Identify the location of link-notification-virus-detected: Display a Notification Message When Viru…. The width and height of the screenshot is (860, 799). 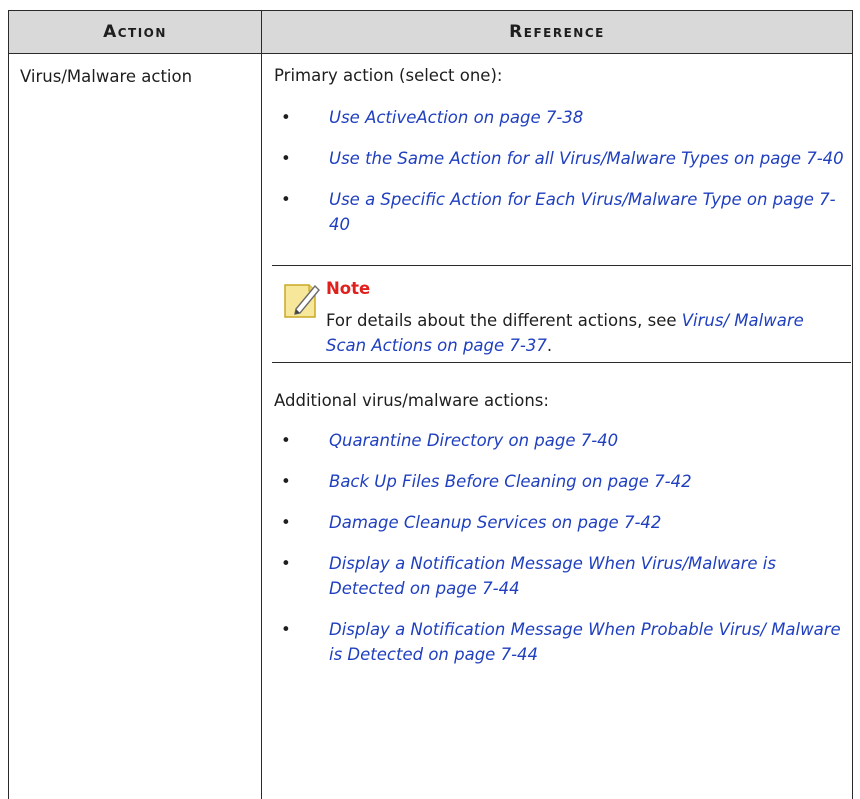
(552, 576).